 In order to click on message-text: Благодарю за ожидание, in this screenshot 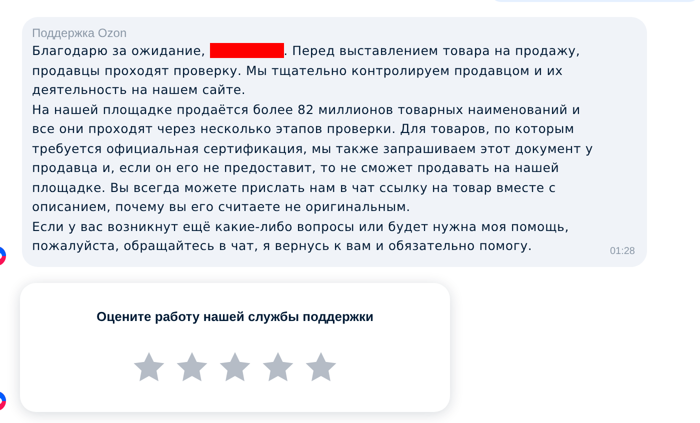, I will do `click(119, 51)`.